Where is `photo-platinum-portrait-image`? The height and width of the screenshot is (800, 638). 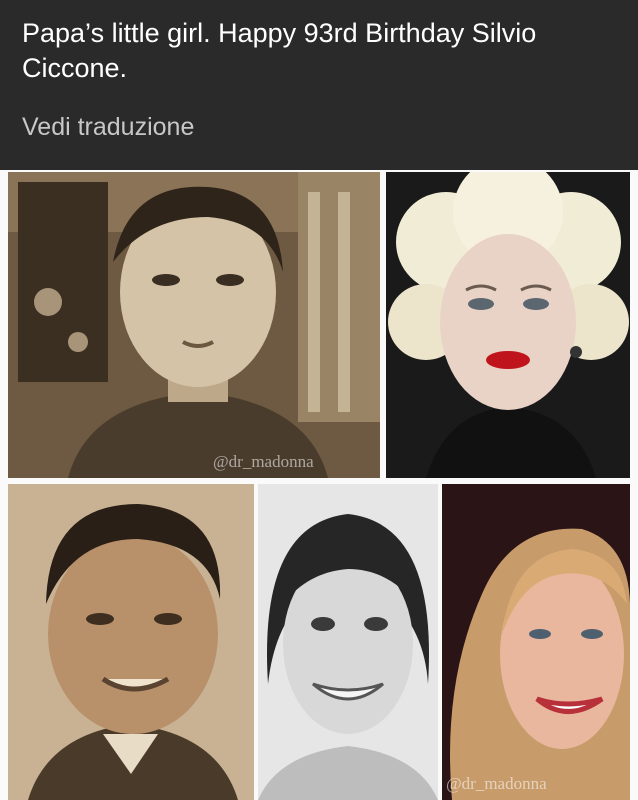
photo-platinum-portrait-image is located at coordinates (508, 325).